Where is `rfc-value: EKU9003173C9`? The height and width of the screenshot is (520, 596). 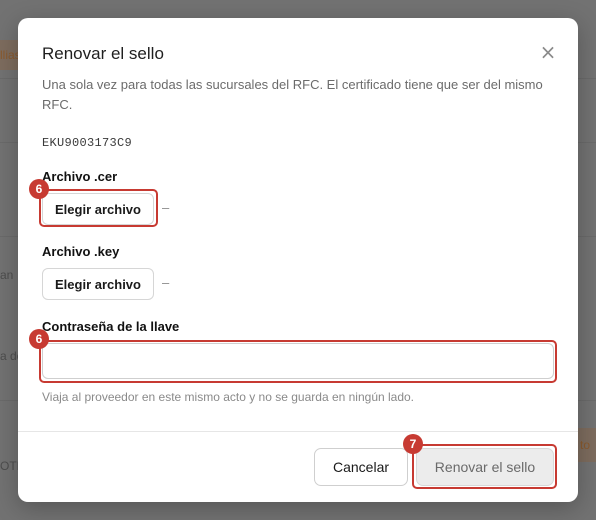
rfc-value: EKU9003173C9 is located at coordinates (87, 143).